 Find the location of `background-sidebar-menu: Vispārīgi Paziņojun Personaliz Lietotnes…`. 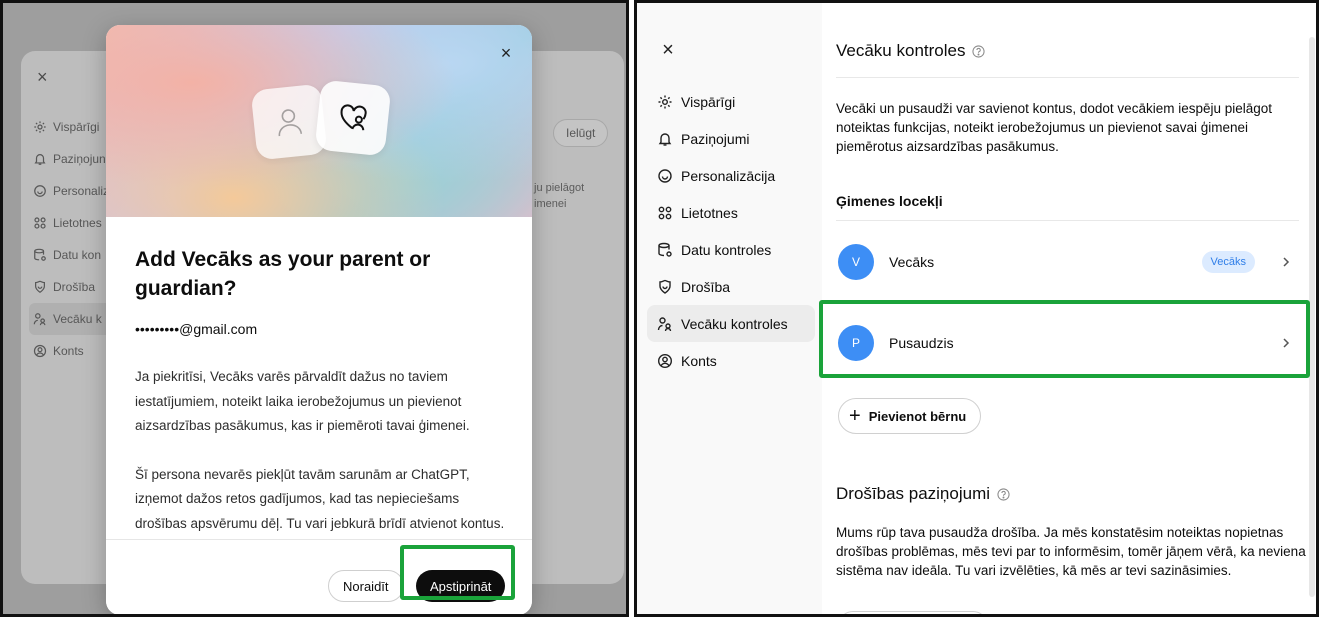

background-sidebar-menu: Vispārīgi Paziņojun Personaliz Lietotnes… is located at coordinates (71, 239).